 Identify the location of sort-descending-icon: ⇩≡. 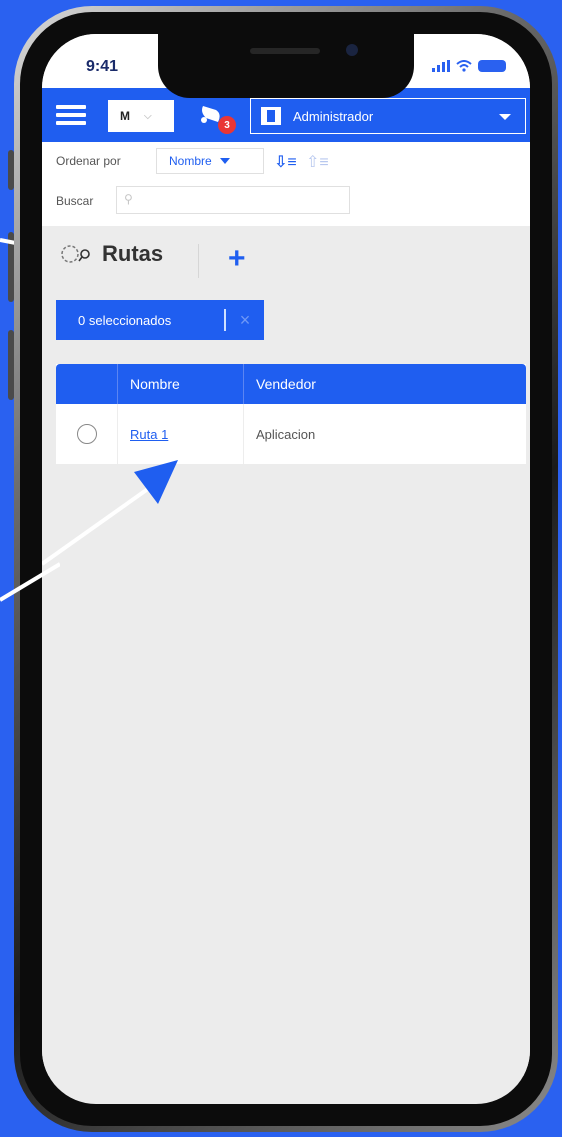
(285, 162).